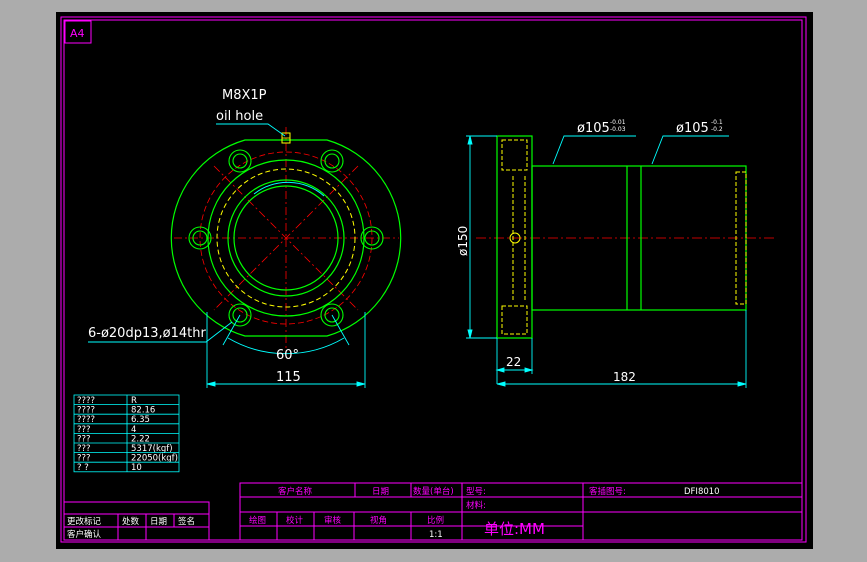  What do you see at coordinates (83, 468) in the screenshot?
I see `spec-row-label: ? ?` at bounding box center [83, 468].